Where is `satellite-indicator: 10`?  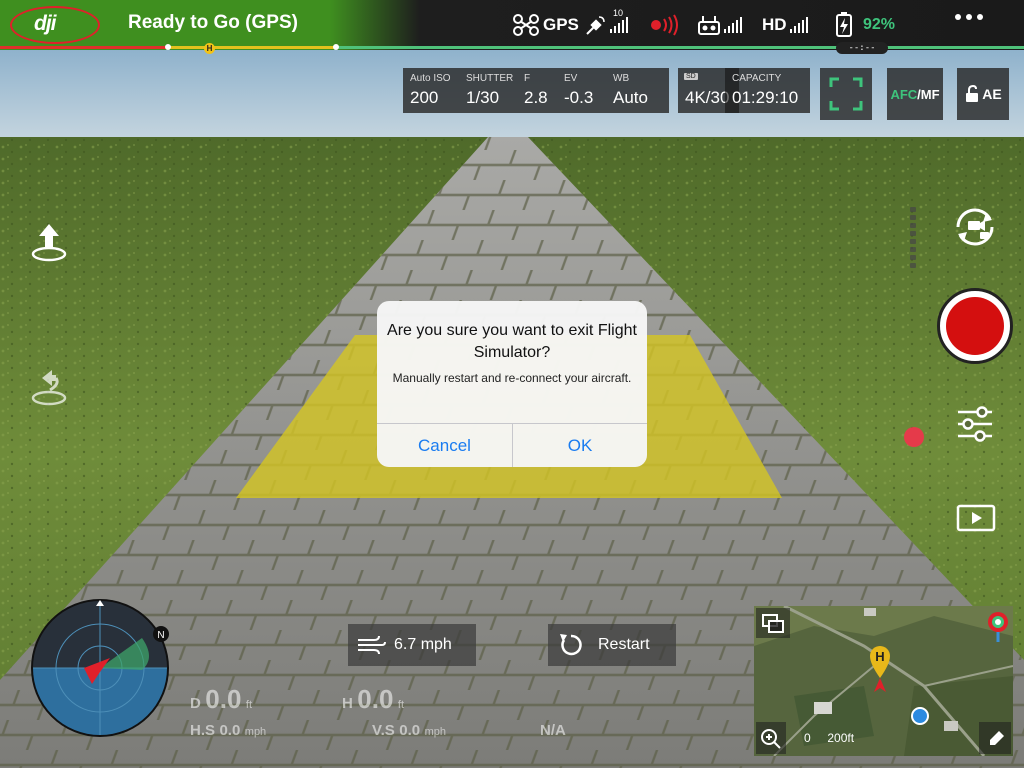
satellite-indicator: 10 is located at coordinates (606, 24).